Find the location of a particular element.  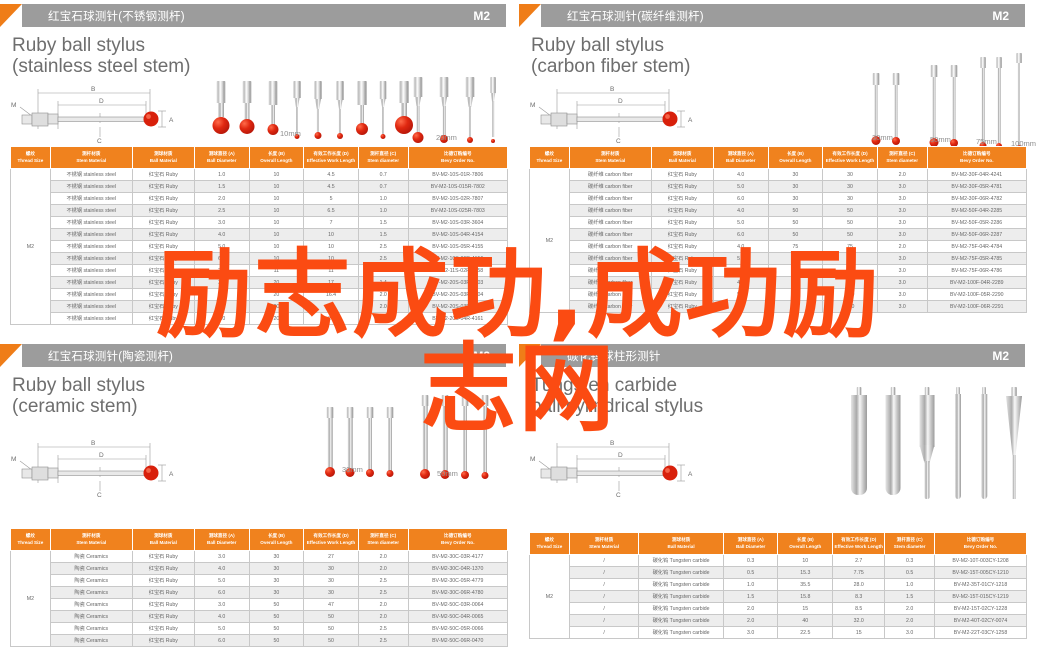

cell-4: 50 is located at coordinates (850, 234).